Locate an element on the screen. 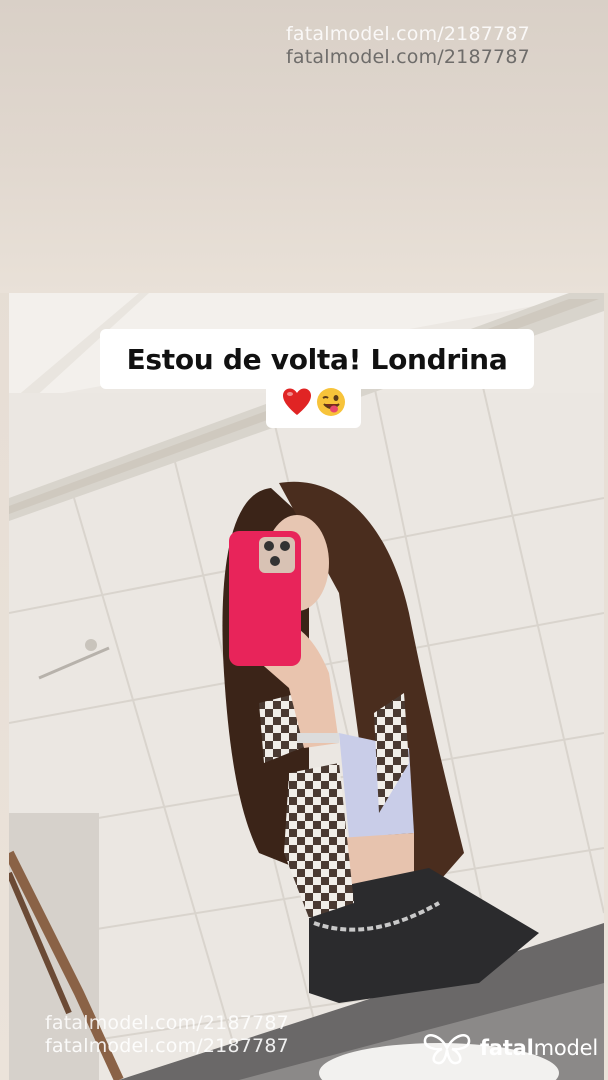  brand-name: fatalmodel is located at coordinates (539, 1048).